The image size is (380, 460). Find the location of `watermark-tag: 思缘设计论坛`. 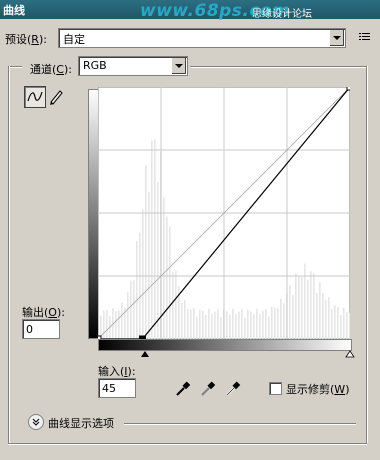

watermark-tag: 思缘设计论坛 is located at coordinates (282, 14).